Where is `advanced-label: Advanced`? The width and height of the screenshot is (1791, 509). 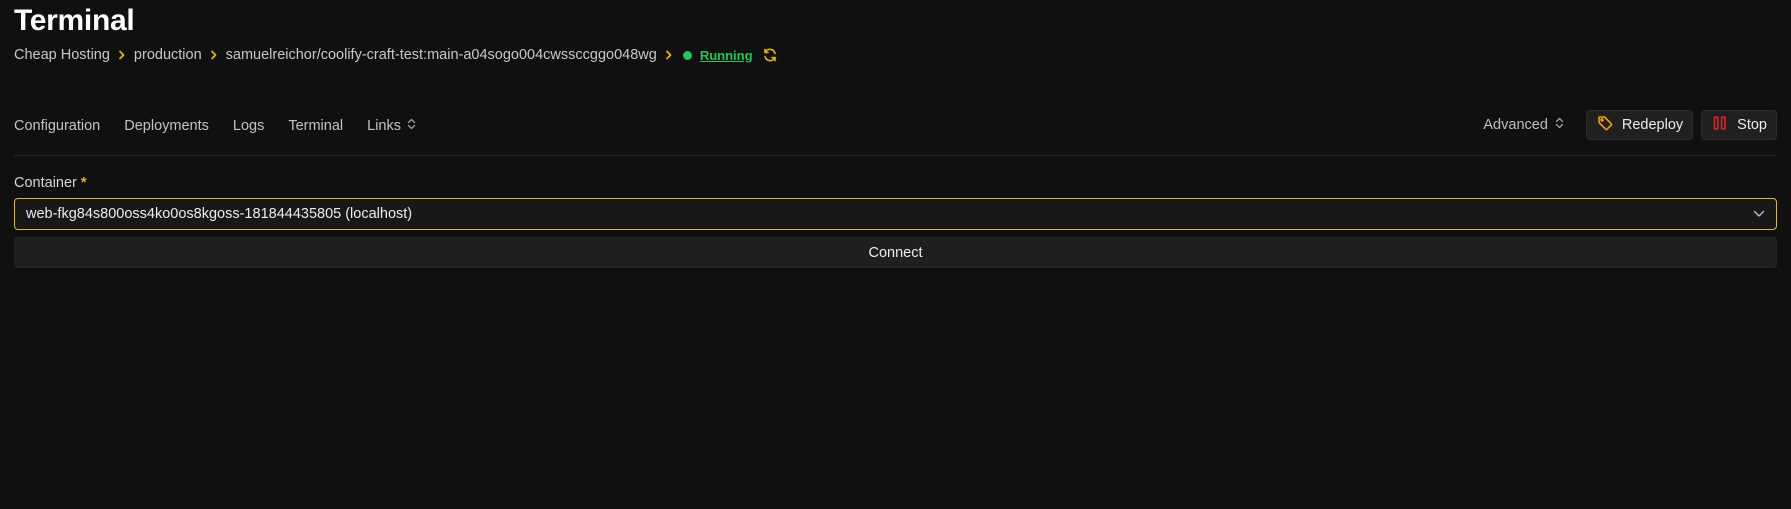
advanced-label: Advanced is located at coordinates (1515, 125).